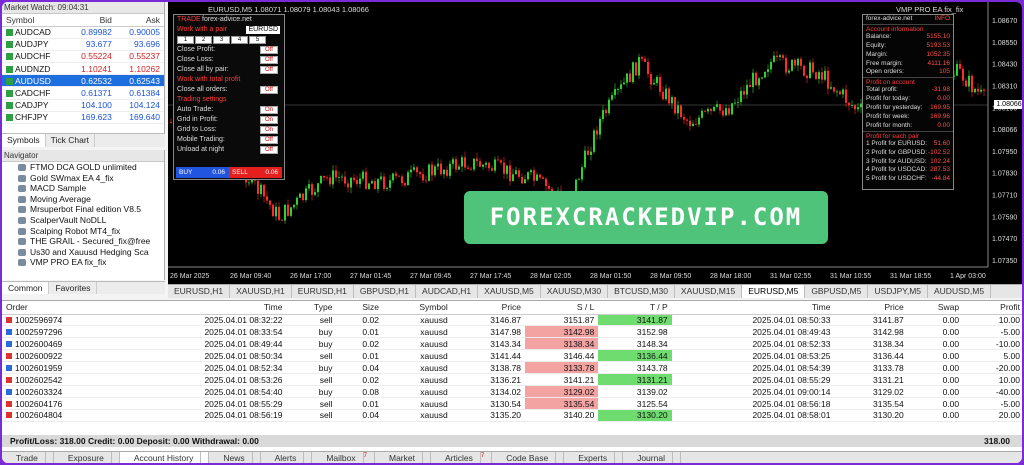 This screenshot has height=465, width=1024. What do you see at coordinates (528, 457) in the screenshot?
I see `terminal-tab: Code Base` at bounding box center [528, 457].